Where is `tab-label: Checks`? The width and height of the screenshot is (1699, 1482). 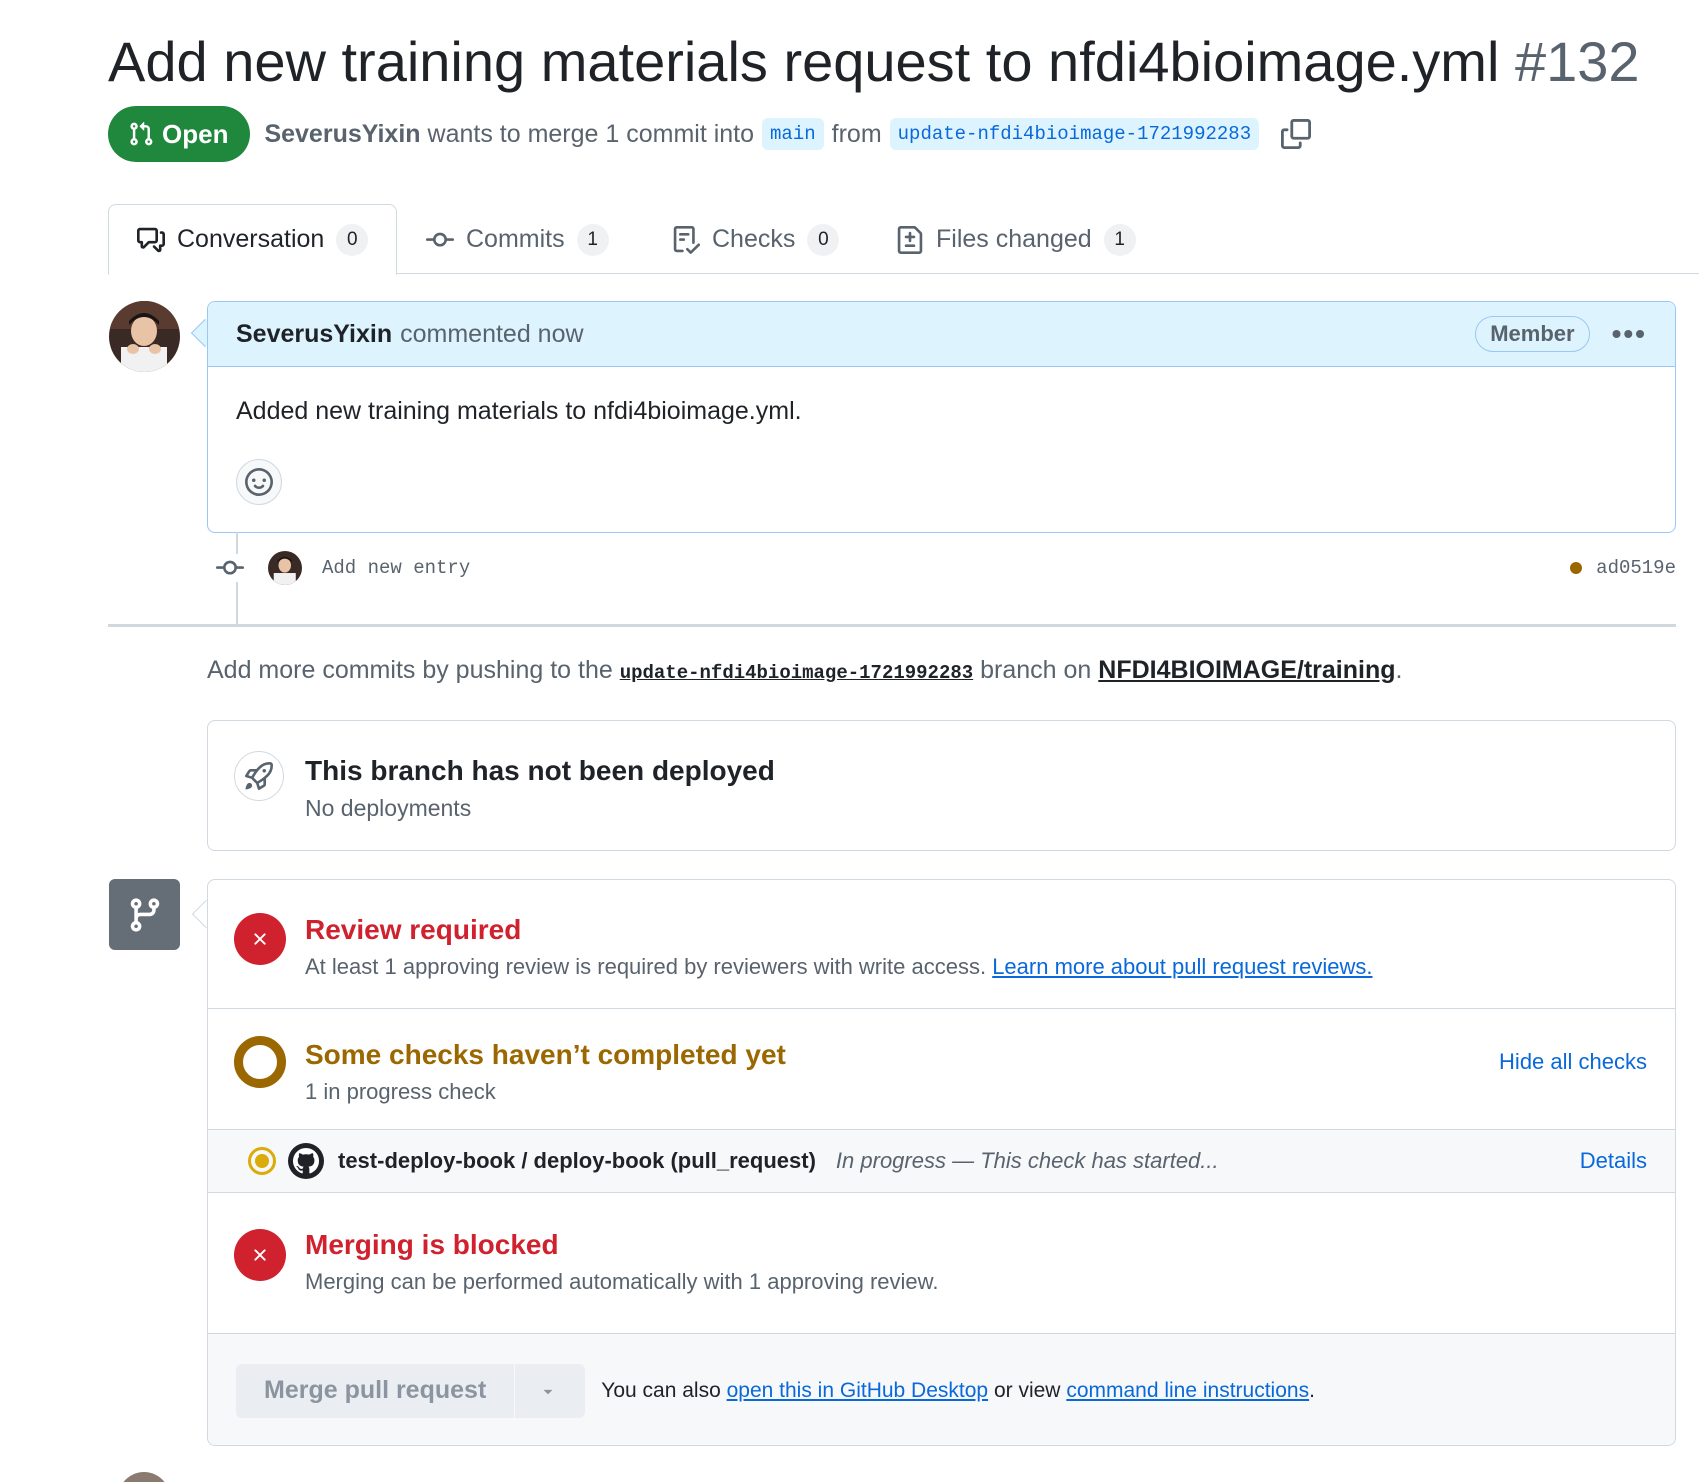 tab-label: Checks is located at coordinates (754, 239).